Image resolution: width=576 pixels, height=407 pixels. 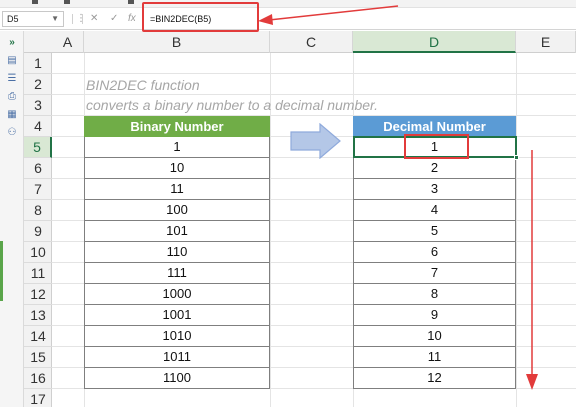 What do you see at coordinates (38, 168) in the screenshot?
I see `row-header-6: 6` at bounding box center [38, 168].